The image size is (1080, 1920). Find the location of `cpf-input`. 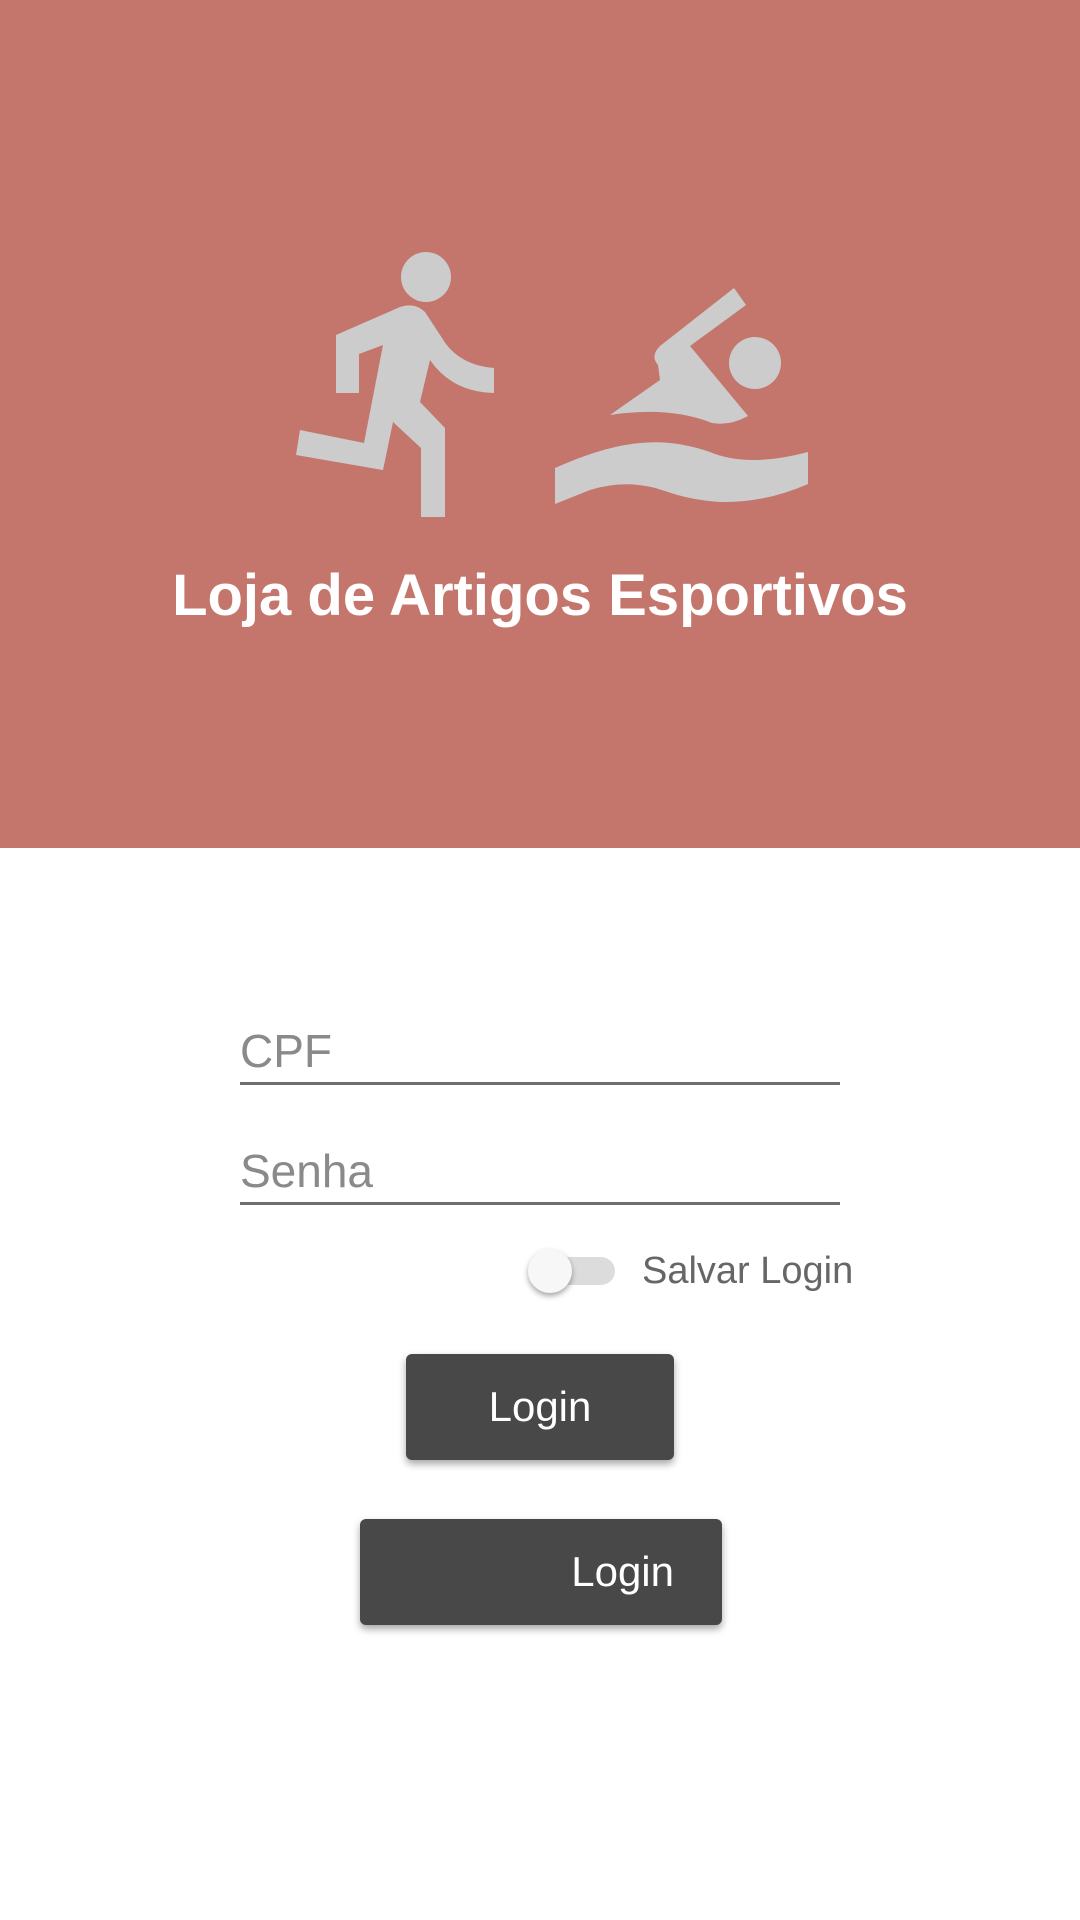

cpf-input is located at coordinates (540, 1052).